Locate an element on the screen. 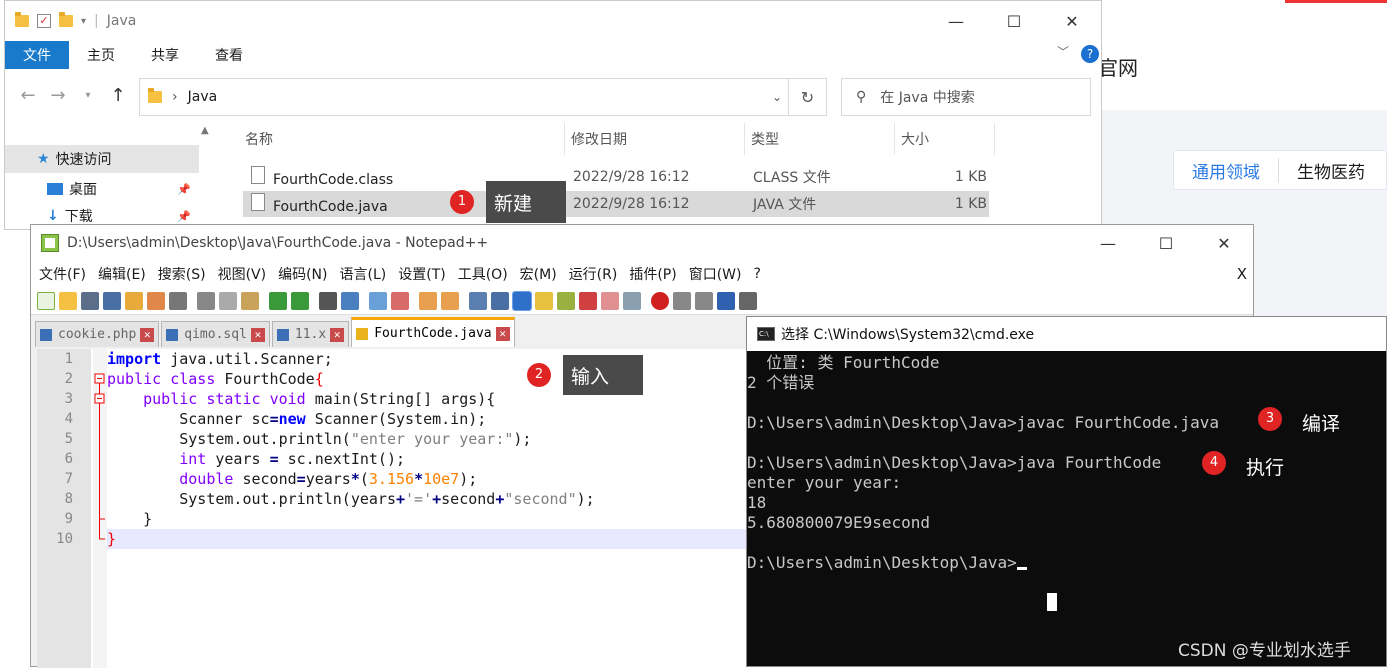  tab-qimo-sql: qimo.sql ✕ is located at coordinates (215, 334).